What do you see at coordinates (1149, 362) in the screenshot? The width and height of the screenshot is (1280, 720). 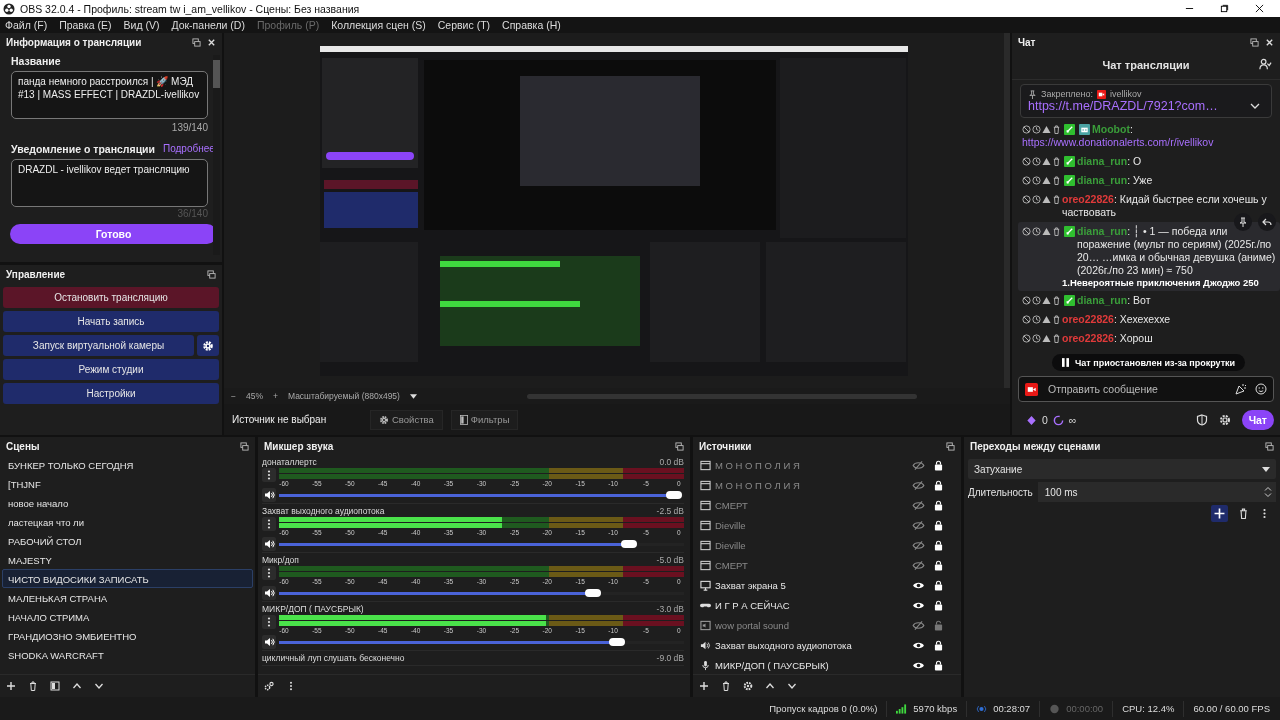 I see `chat-paused-banner: Чат приостановлен из-за прокрутки` at bounding box center [1149, 362].